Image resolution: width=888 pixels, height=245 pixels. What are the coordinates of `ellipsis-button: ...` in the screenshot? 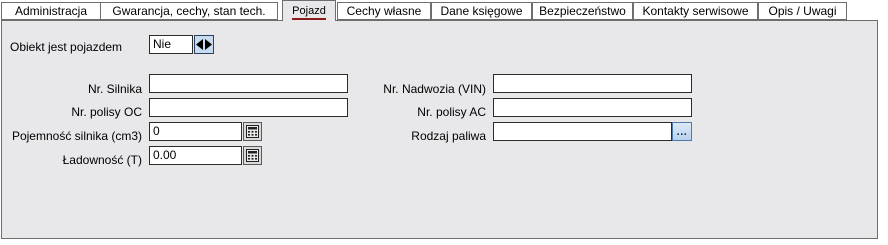 It's located at (682, 131).